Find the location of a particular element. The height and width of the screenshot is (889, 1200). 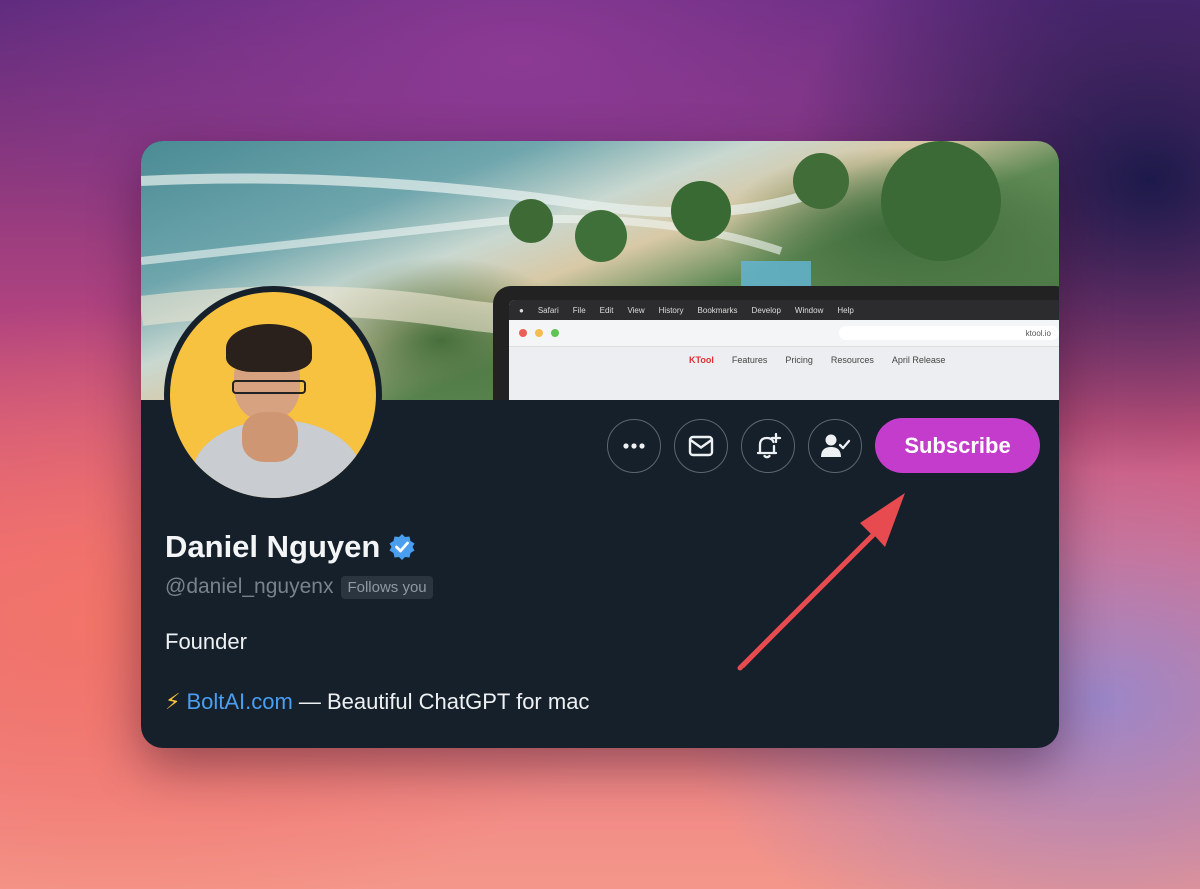

more-button is located at coordinates (634, 445).